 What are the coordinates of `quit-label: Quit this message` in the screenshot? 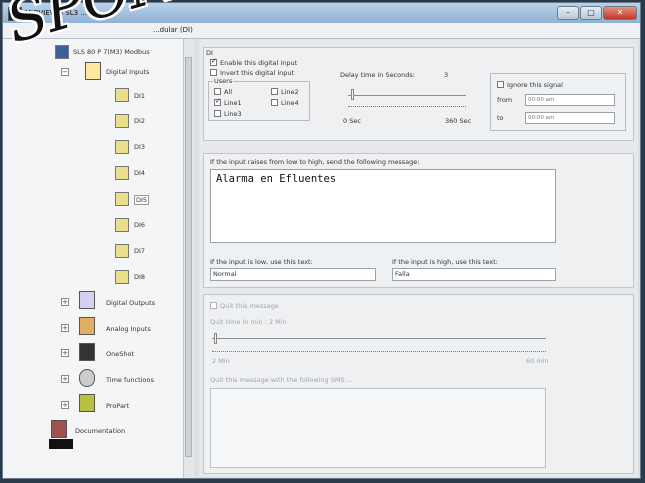 It's located at (249, 306).